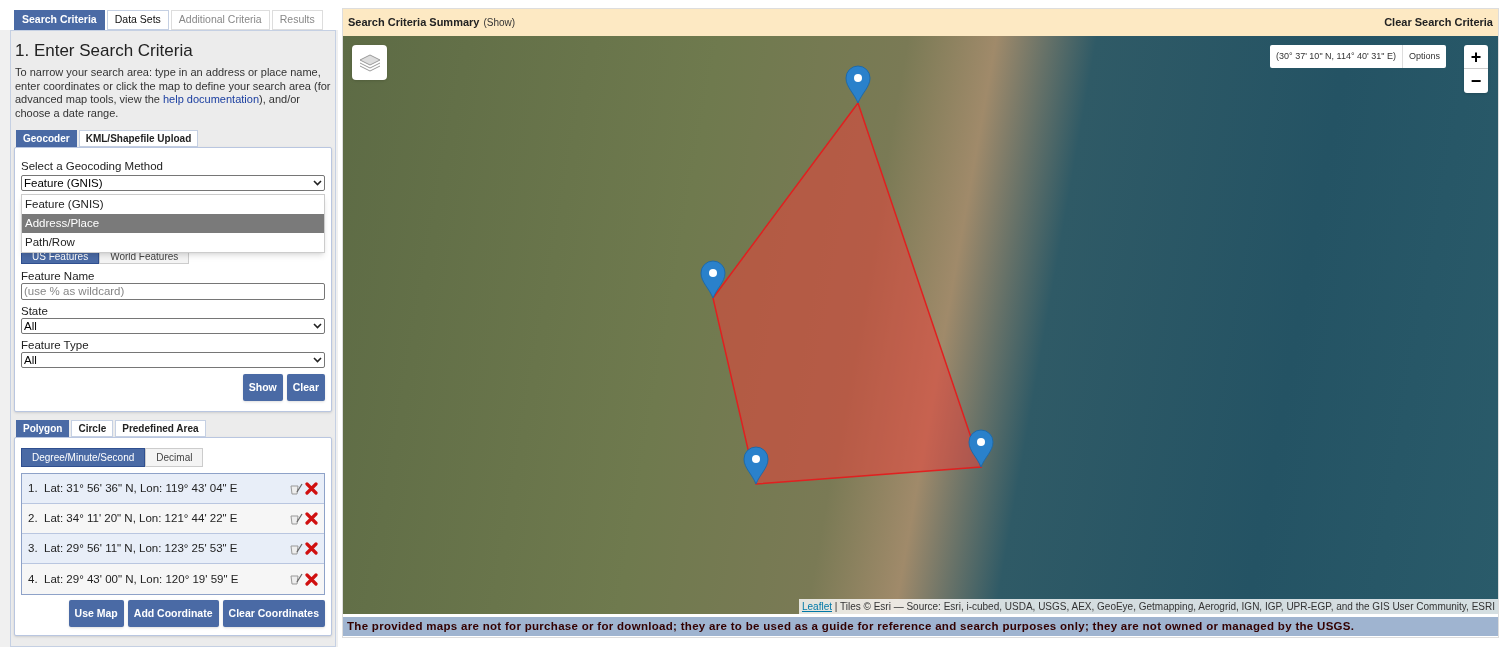 Image resolution: width=1500 pixels, height=647 pixels. Describe the element at coordinates (160, 429) in the screenshot. I see `tab: Predefined Area` at that location.